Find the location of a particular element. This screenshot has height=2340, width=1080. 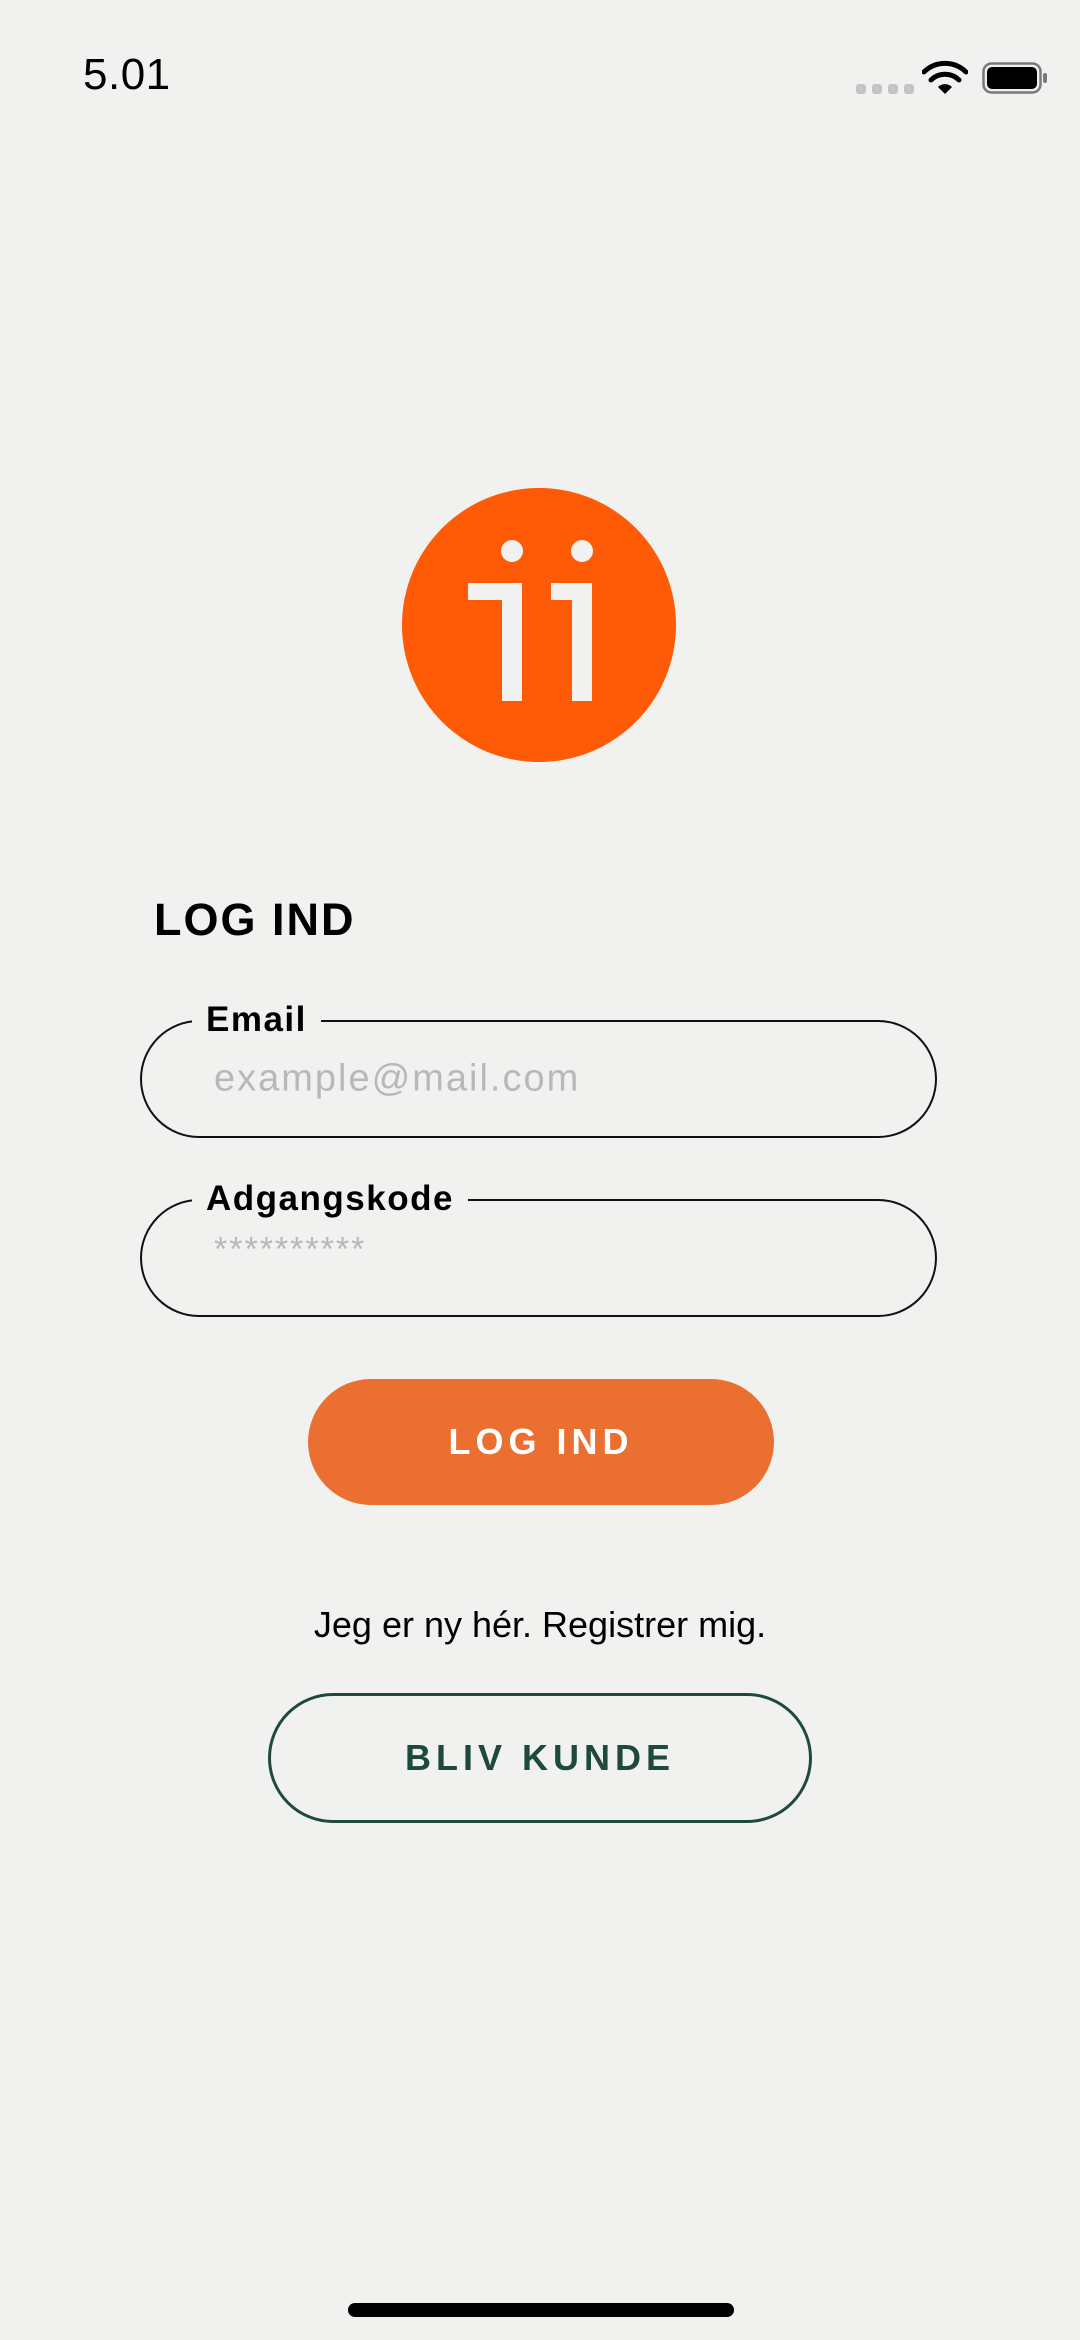

login-heading: LOG IND is located at coordinates (255, 919).